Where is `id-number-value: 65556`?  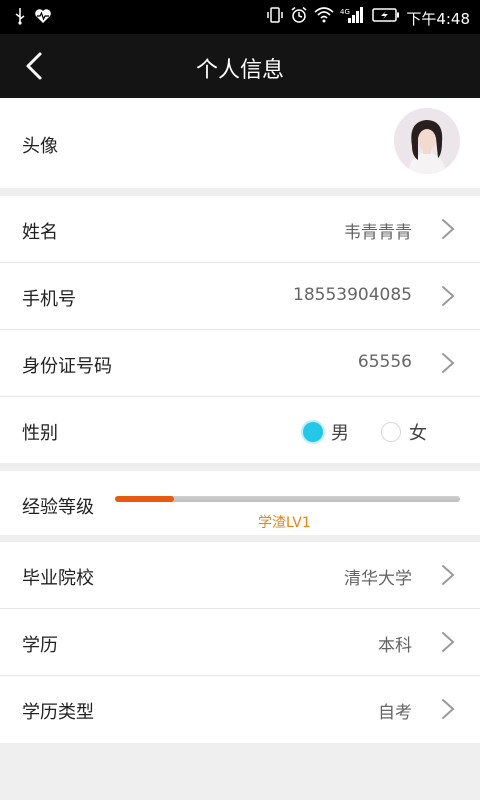 id-number-value: 65556 is located at coordinates (384, 362).